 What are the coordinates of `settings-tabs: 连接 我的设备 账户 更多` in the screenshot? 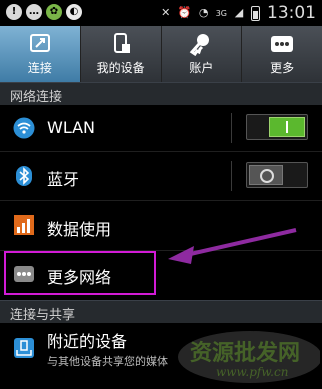 It's located at (161, 54).